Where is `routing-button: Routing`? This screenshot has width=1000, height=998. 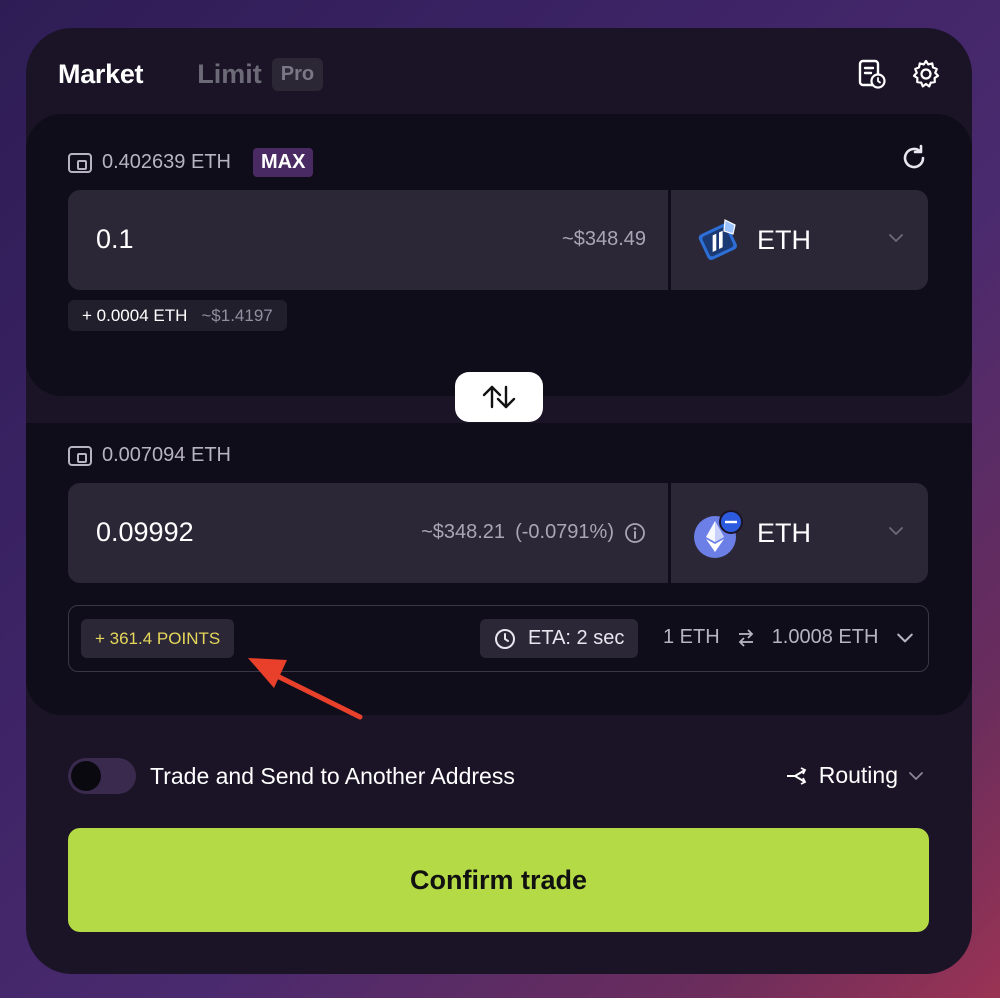
routing-button: Routing is located at coordinates (854, 775).